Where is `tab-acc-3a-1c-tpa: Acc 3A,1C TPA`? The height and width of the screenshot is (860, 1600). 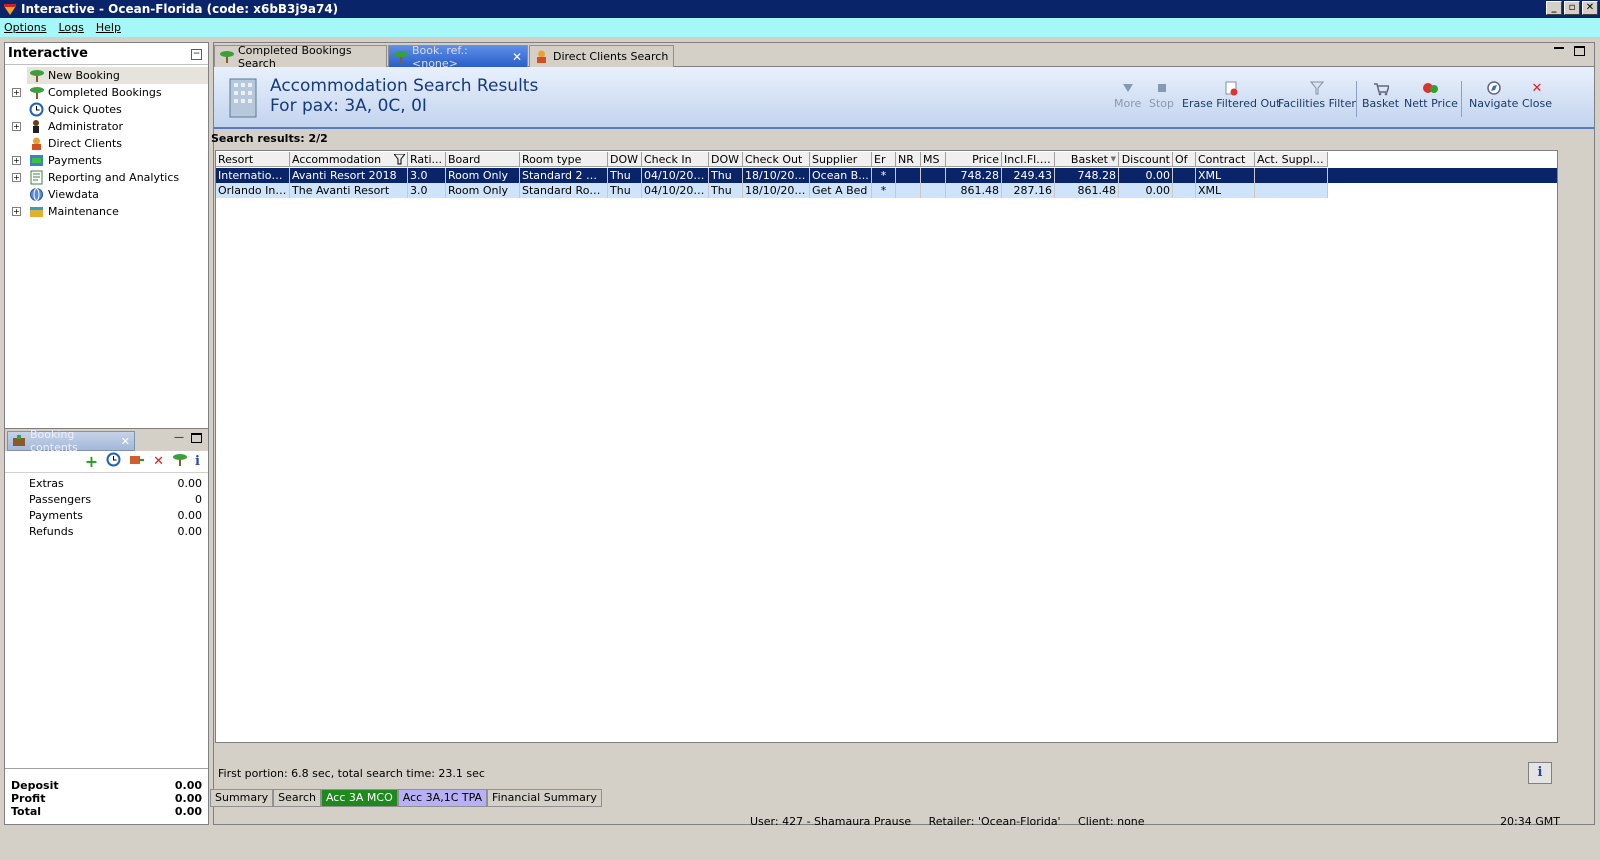 tab-acc-3a-1c-tpa: Acc 3A,1C TPA is located at coordinates (442, 798).